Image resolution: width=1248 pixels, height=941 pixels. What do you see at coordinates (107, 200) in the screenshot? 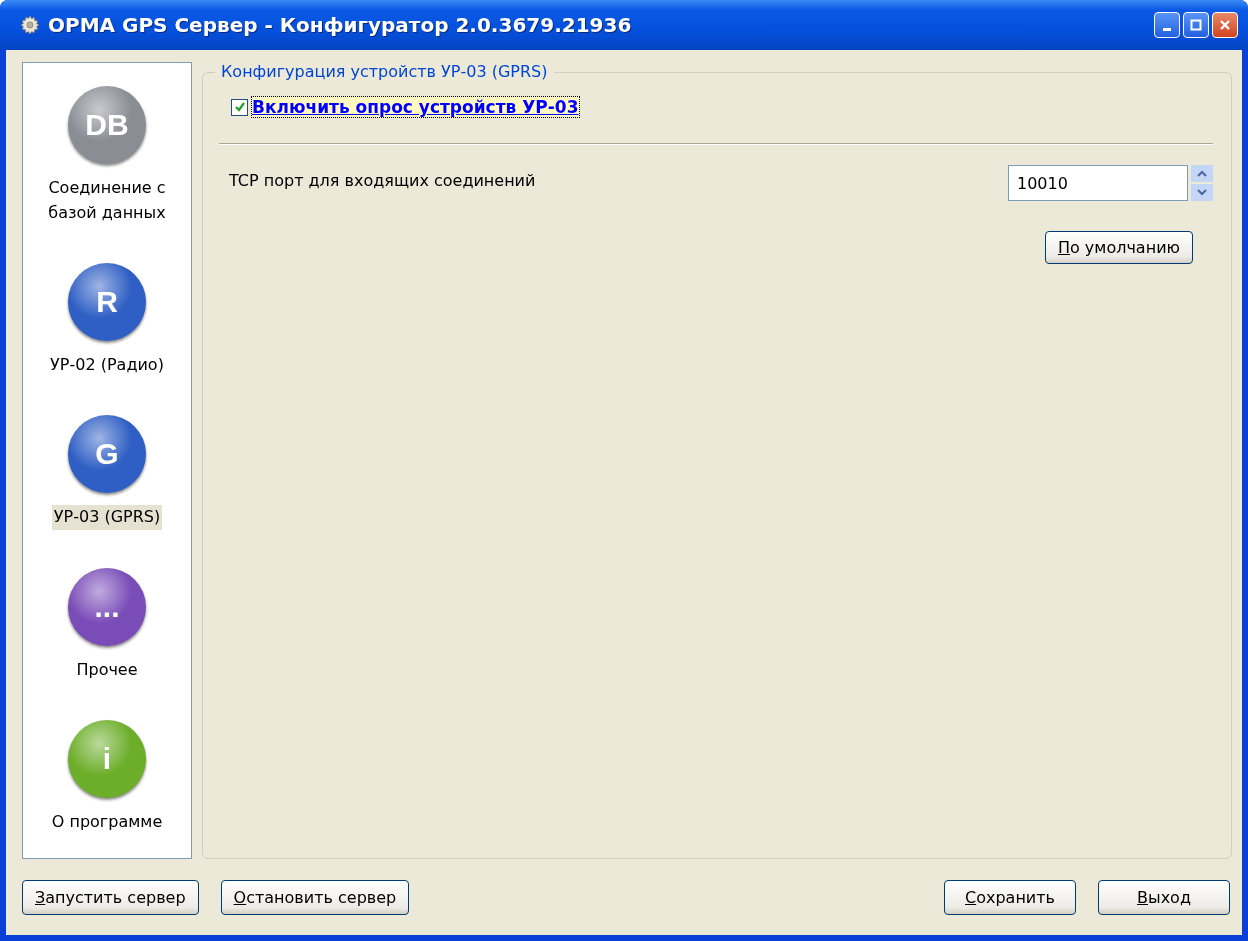
I see `sidebar-item: Соединение с базой данных` at bounding box center [107, 200].